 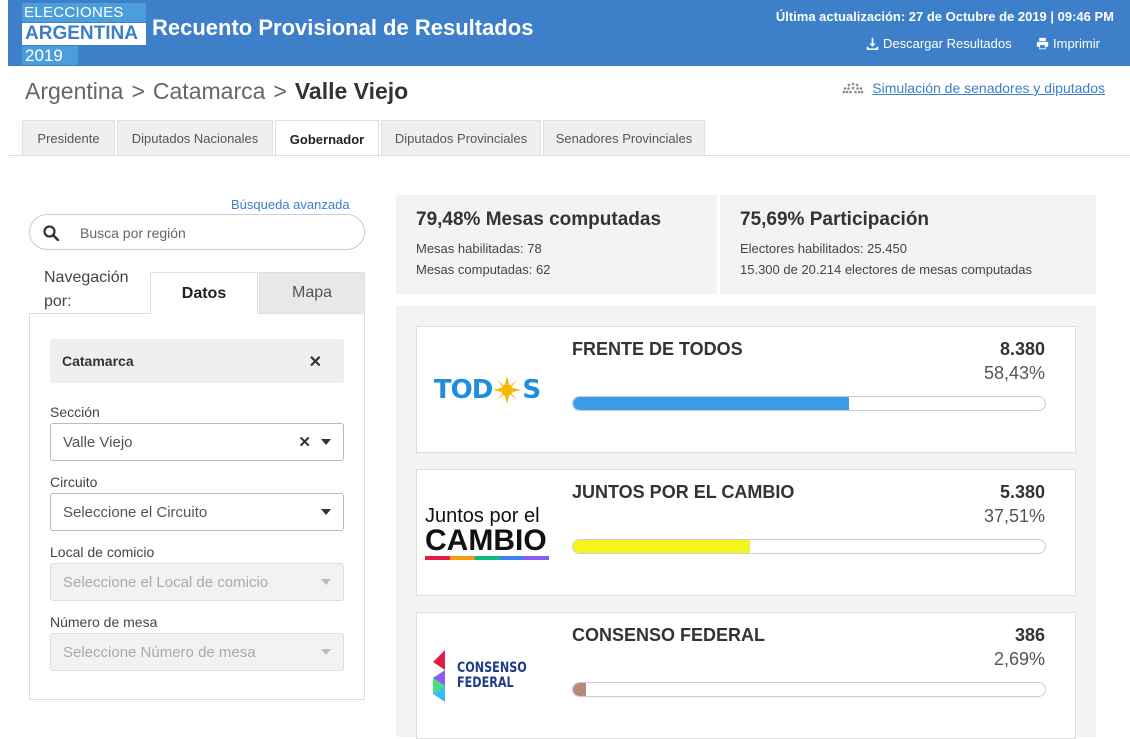 I want to click on party-percentage: 2,69%, so click(x=1019, y=659).